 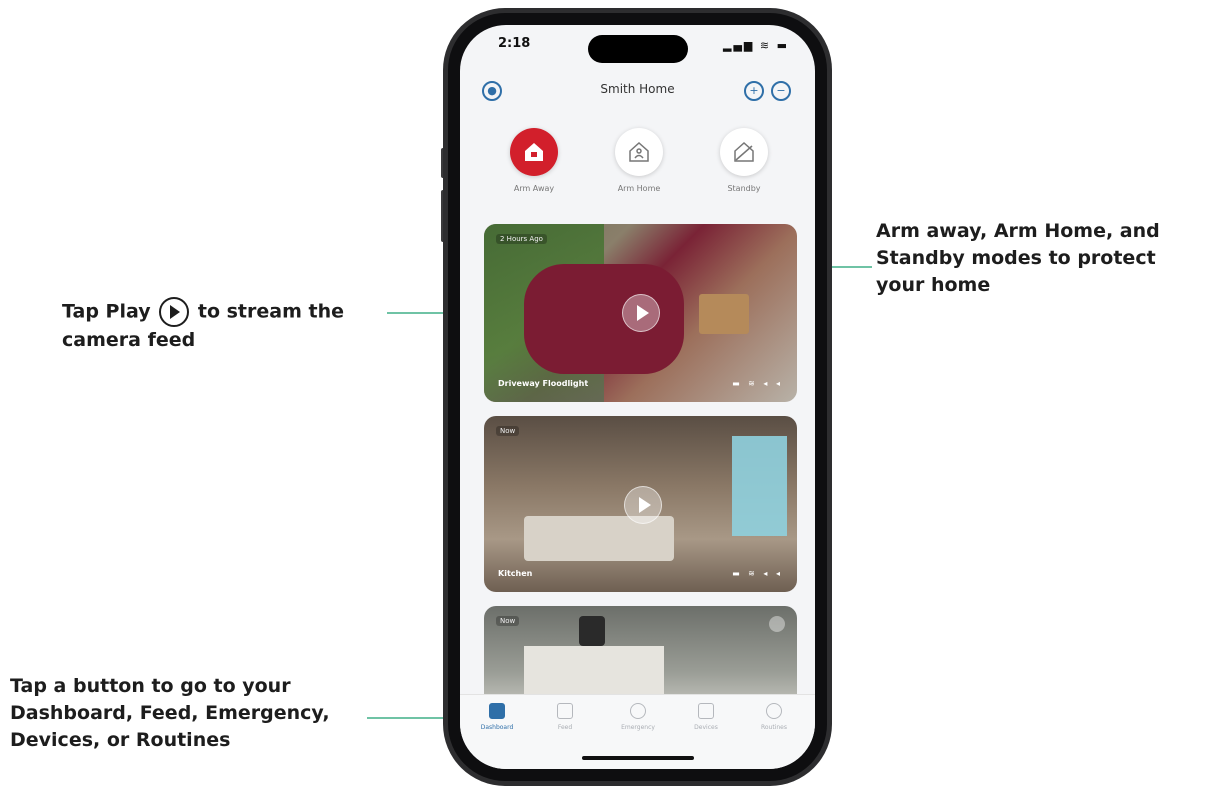 What do you see at coordinates (515, 573) in the screenshot?
I see `camera-name: Kitchen` at bounding box center [515, 573].